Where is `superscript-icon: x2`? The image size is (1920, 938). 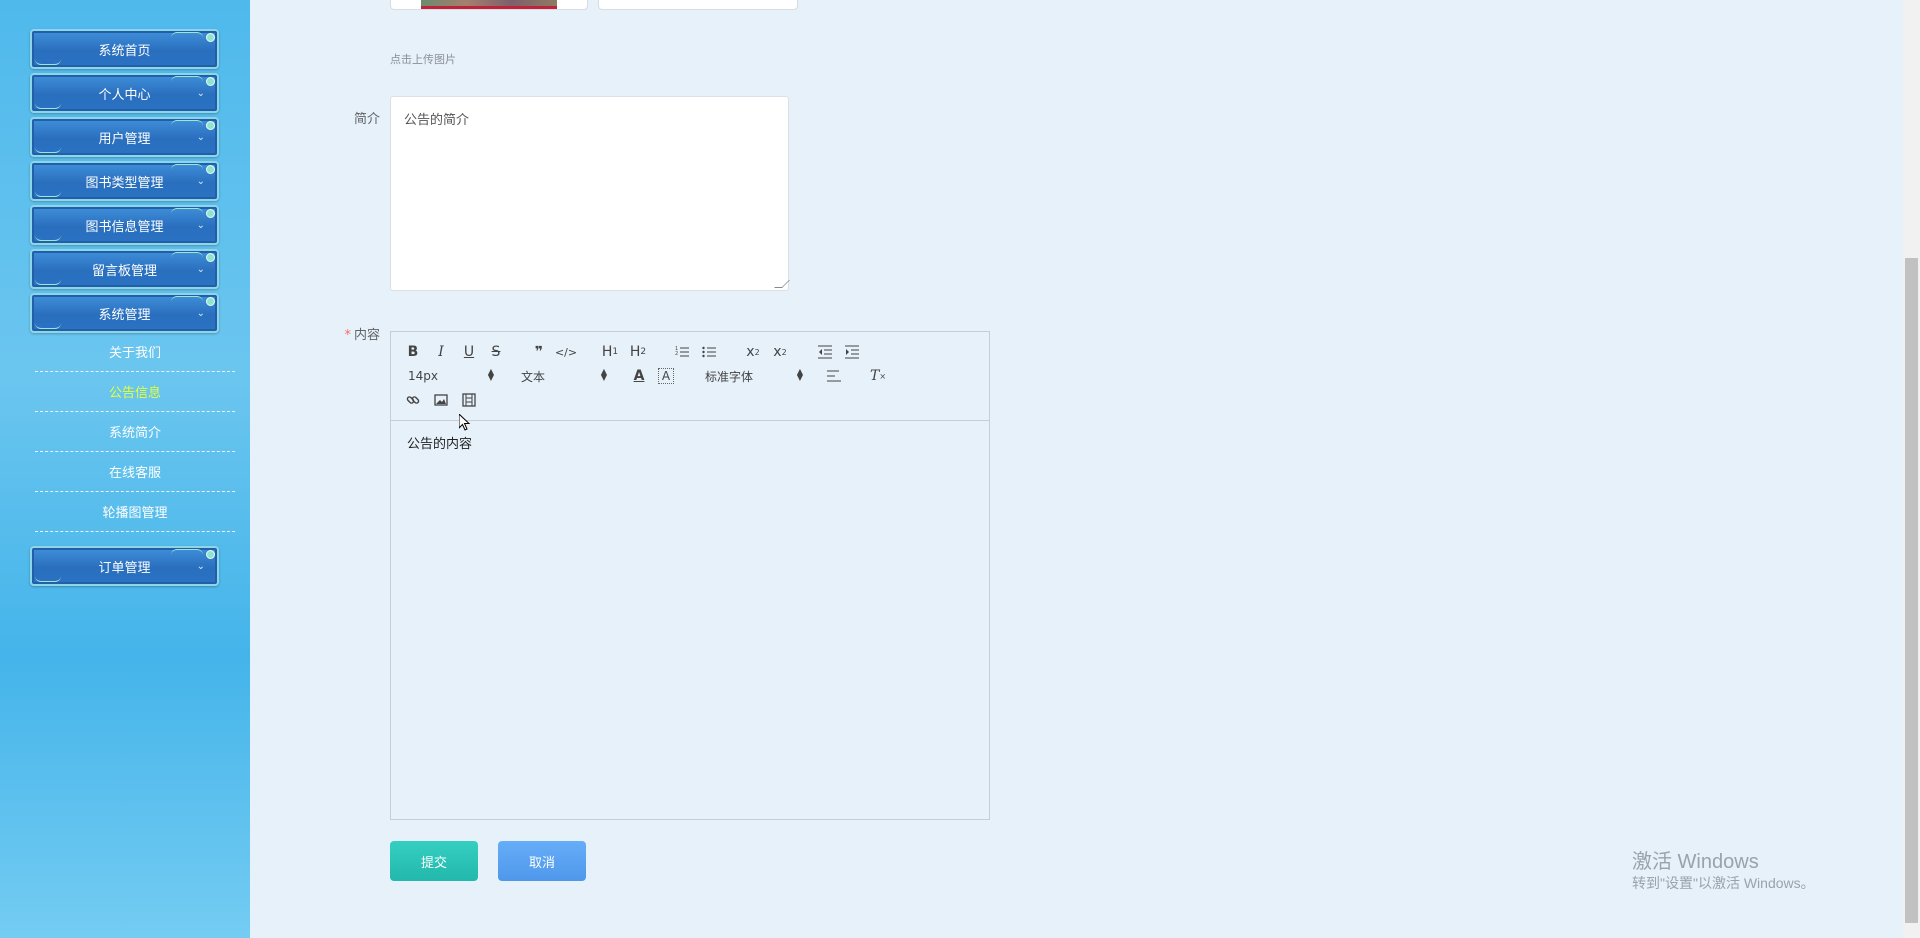 superscript-icon: x2 is located at coordinates (780, 352).